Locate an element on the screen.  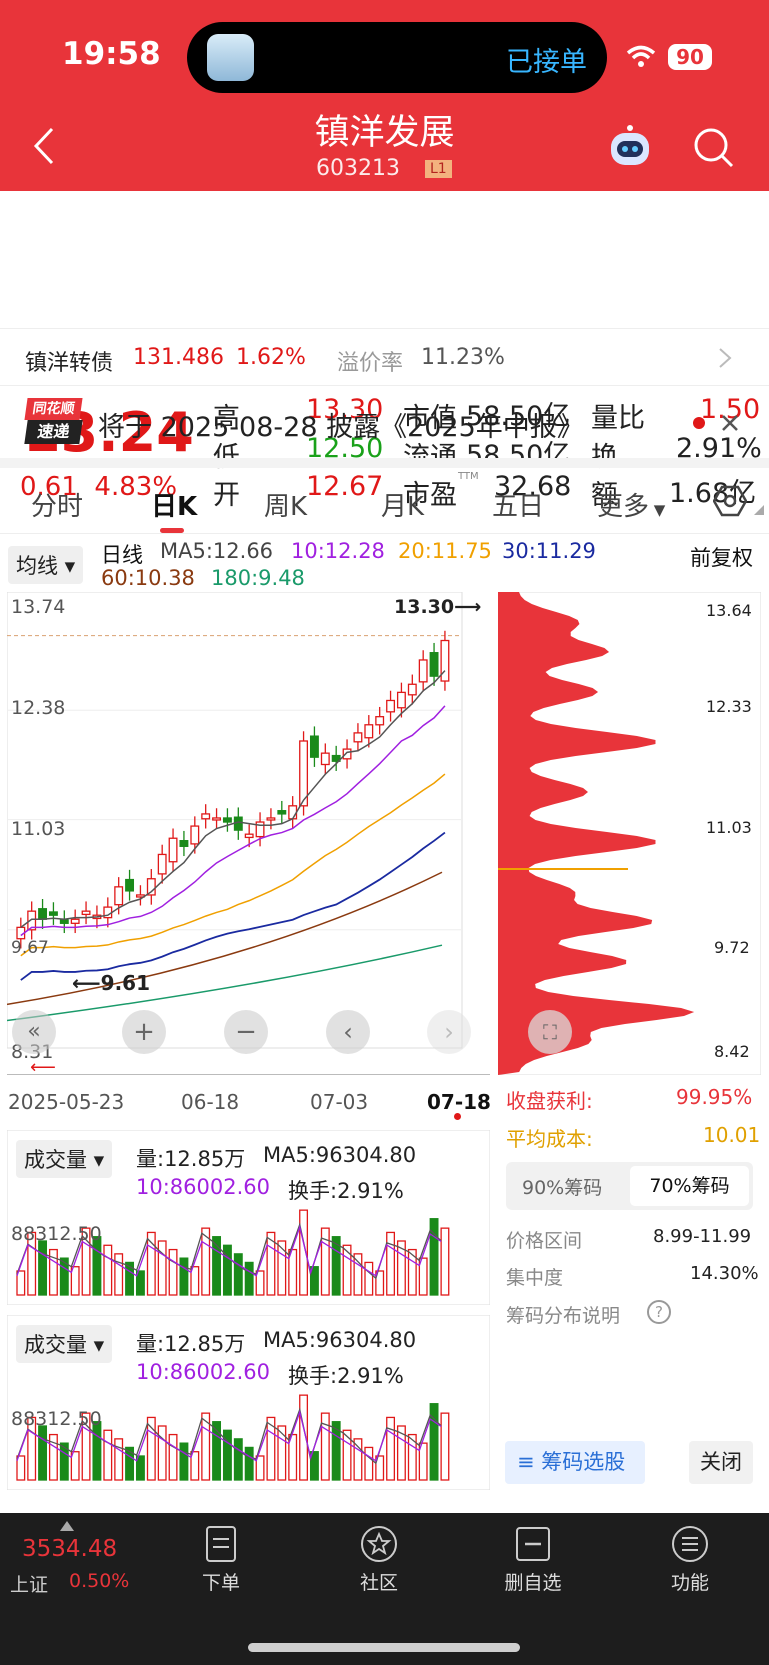
chip-tab-group: 90%筹码 70%筹码 is located at coordinates (629, 1186).